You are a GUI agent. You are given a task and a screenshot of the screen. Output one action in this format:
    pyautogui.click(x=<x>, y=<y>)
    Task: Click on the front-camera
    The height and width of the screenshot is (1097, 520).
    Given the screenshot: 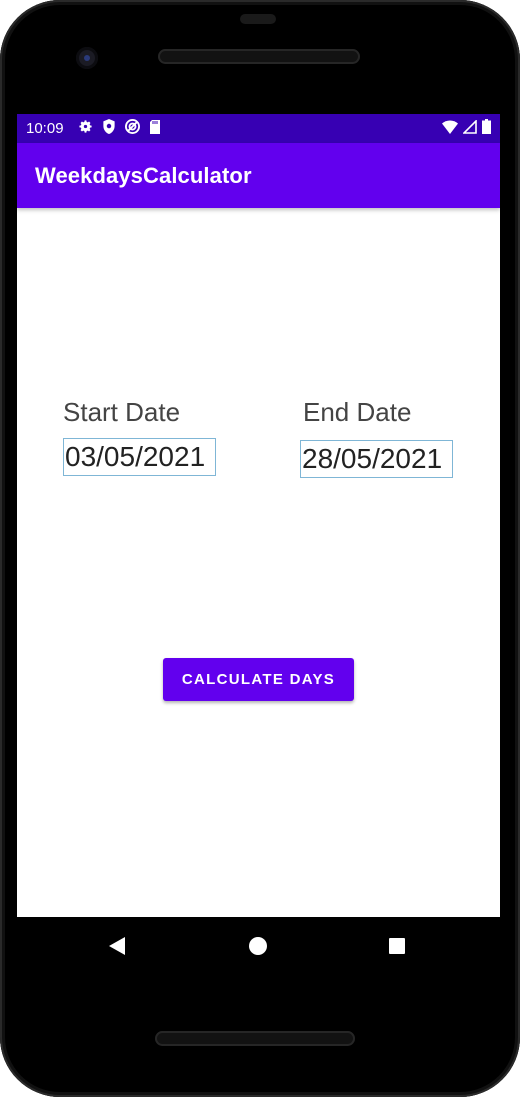 What is the action you would take?
    pyautogui.click(x=87, y=58)
    